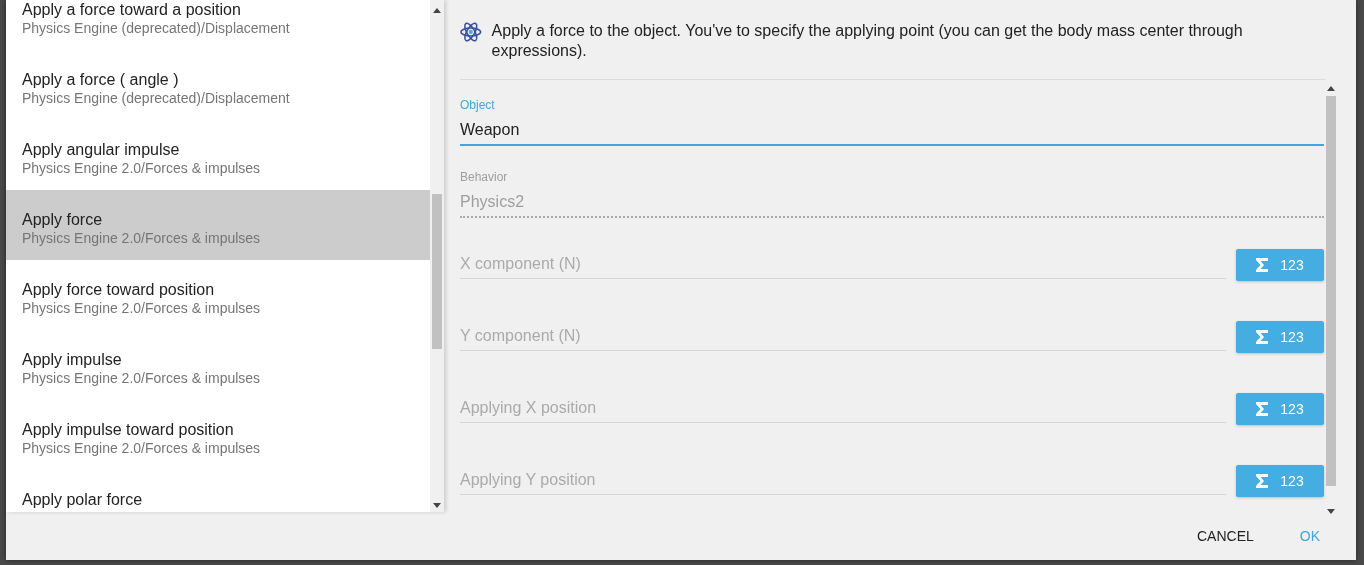 The width and height of the screenshot is (1364, 565). What do you see at coordinates (101, 79) in the screenshot?
I see `item-title: Apply a force ( angle )` at bounding box center [101, 79].